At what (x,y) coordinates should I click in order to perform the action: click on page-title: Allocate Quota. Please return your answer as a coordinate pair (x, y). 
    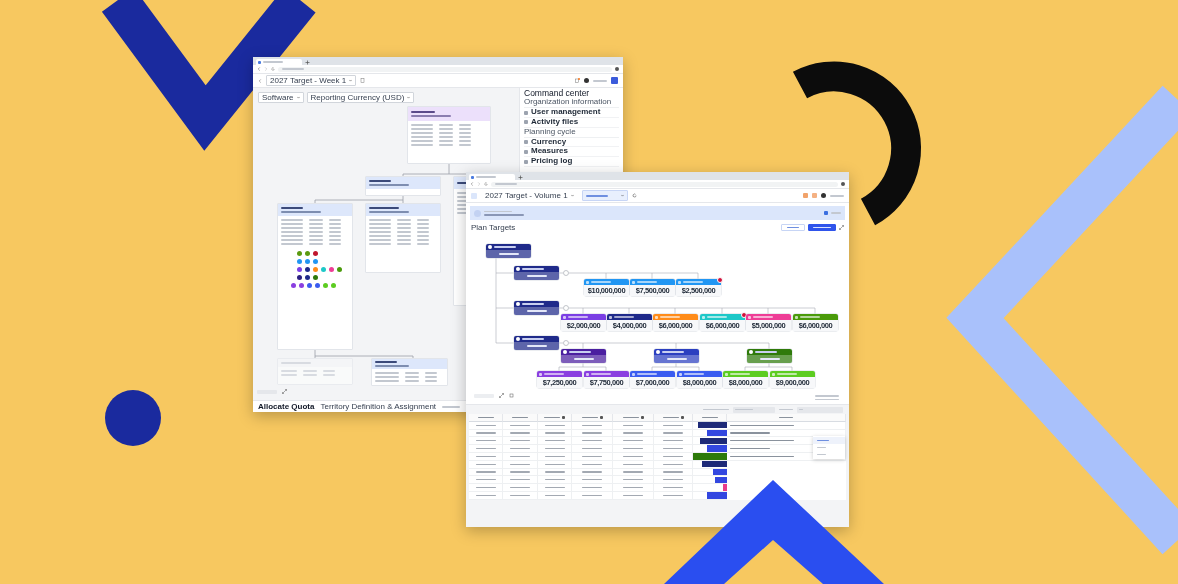
    Looking at the image, I should click on (286, 406).